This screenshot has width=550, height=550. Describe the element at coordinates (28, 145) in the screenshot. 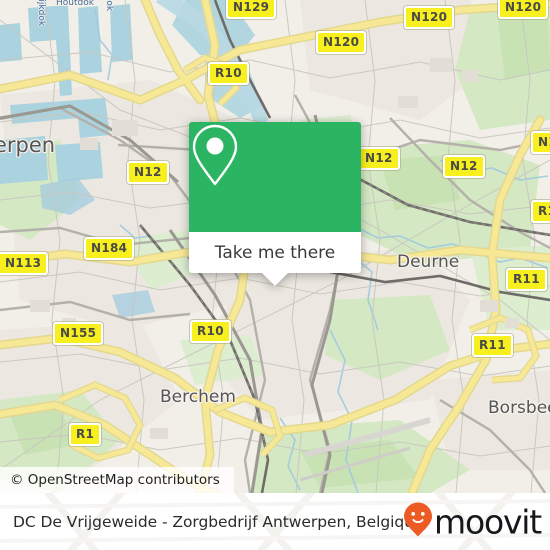

I see `map-label-antwerpen: erpen` at that location.